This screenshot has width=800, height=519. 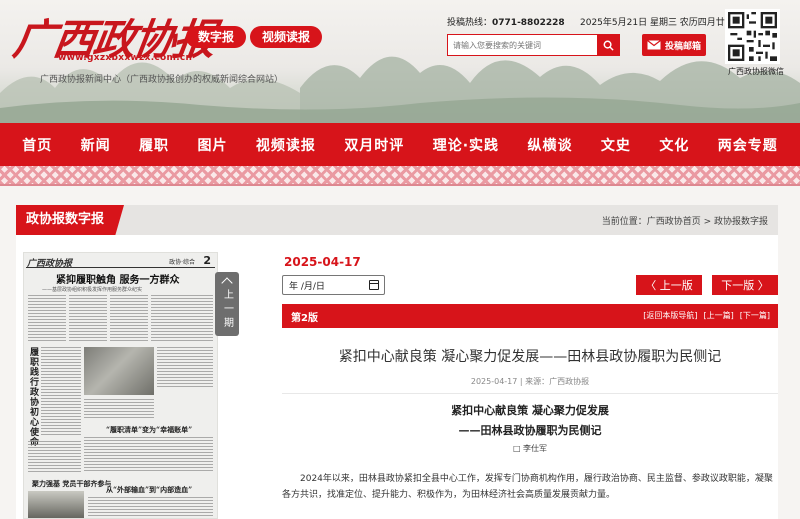 What do you see at coordinates (374, 285) in the screenshot?
I see `calendar-icon` at bounding box center [374, 285].